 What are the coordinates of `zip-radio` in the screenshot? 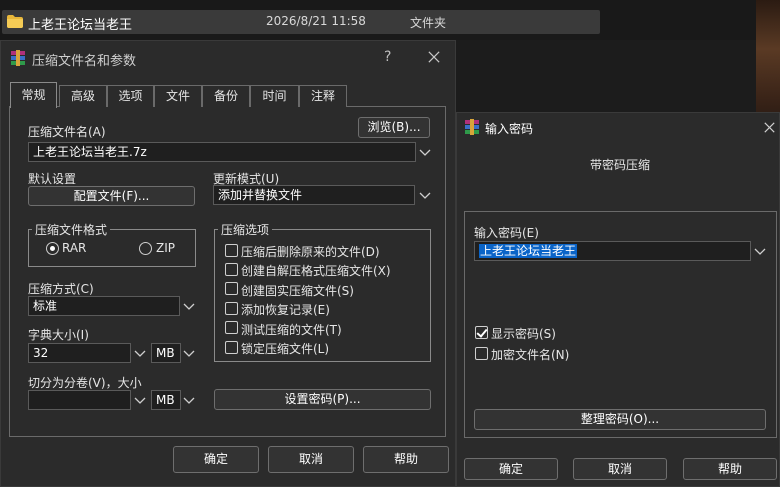 It's located at (145, 248).